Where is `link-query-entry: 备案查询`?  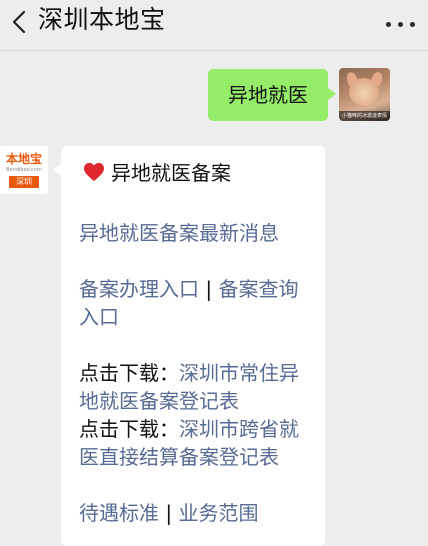
link-query-entry: 备案查询 is located at coordinates (258, 289).